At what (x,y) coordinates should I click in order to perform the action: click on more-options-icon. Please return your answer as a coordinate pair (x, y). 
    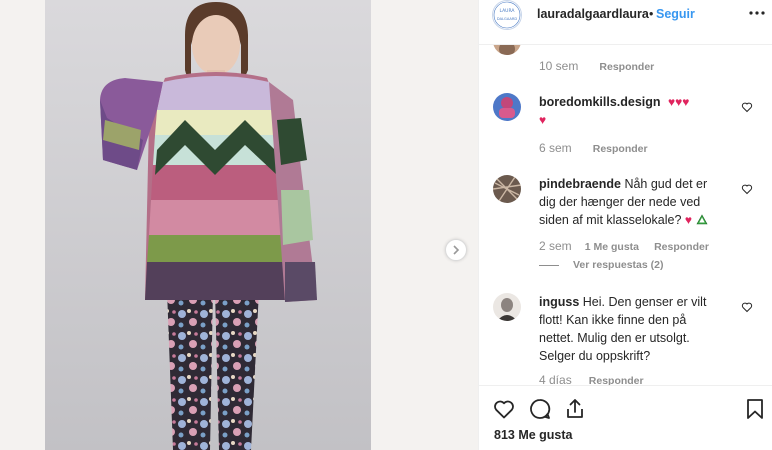
    Looking at the image, I should click on (757, 13).